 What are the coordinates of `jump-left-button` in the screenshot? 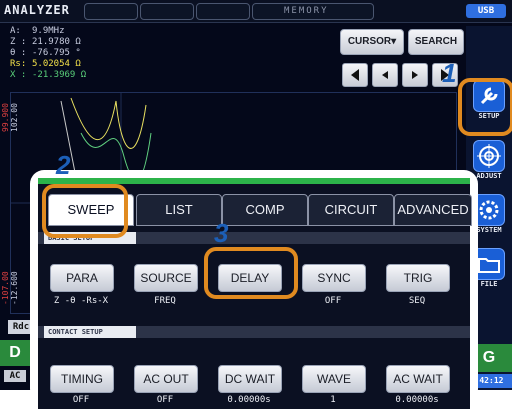 It's located at (355, 75).